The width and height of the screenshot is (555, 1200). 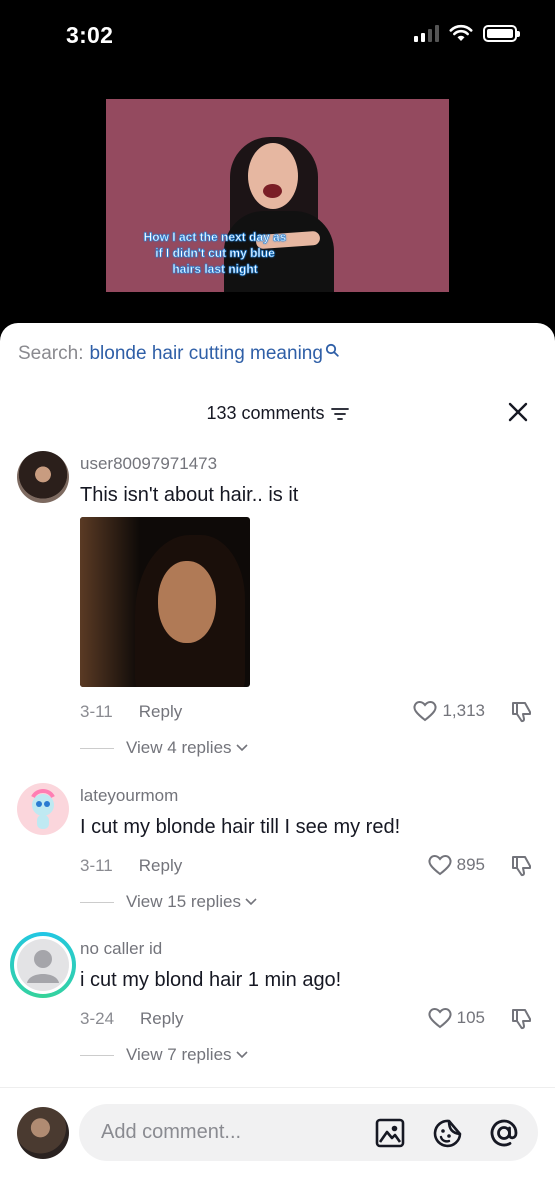 What do you see at coordinates (504, 1133) in the screenshot?
I see `mention-icon` at bounding box center [504, 1133].